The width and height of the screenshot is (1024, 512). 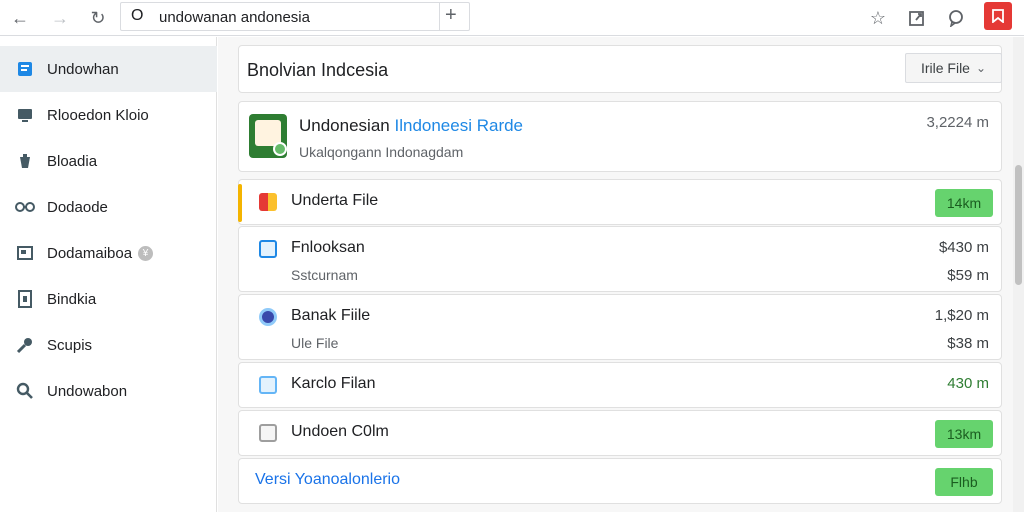 I want to click on row-highlight-bar, so click(x=240, y=203).